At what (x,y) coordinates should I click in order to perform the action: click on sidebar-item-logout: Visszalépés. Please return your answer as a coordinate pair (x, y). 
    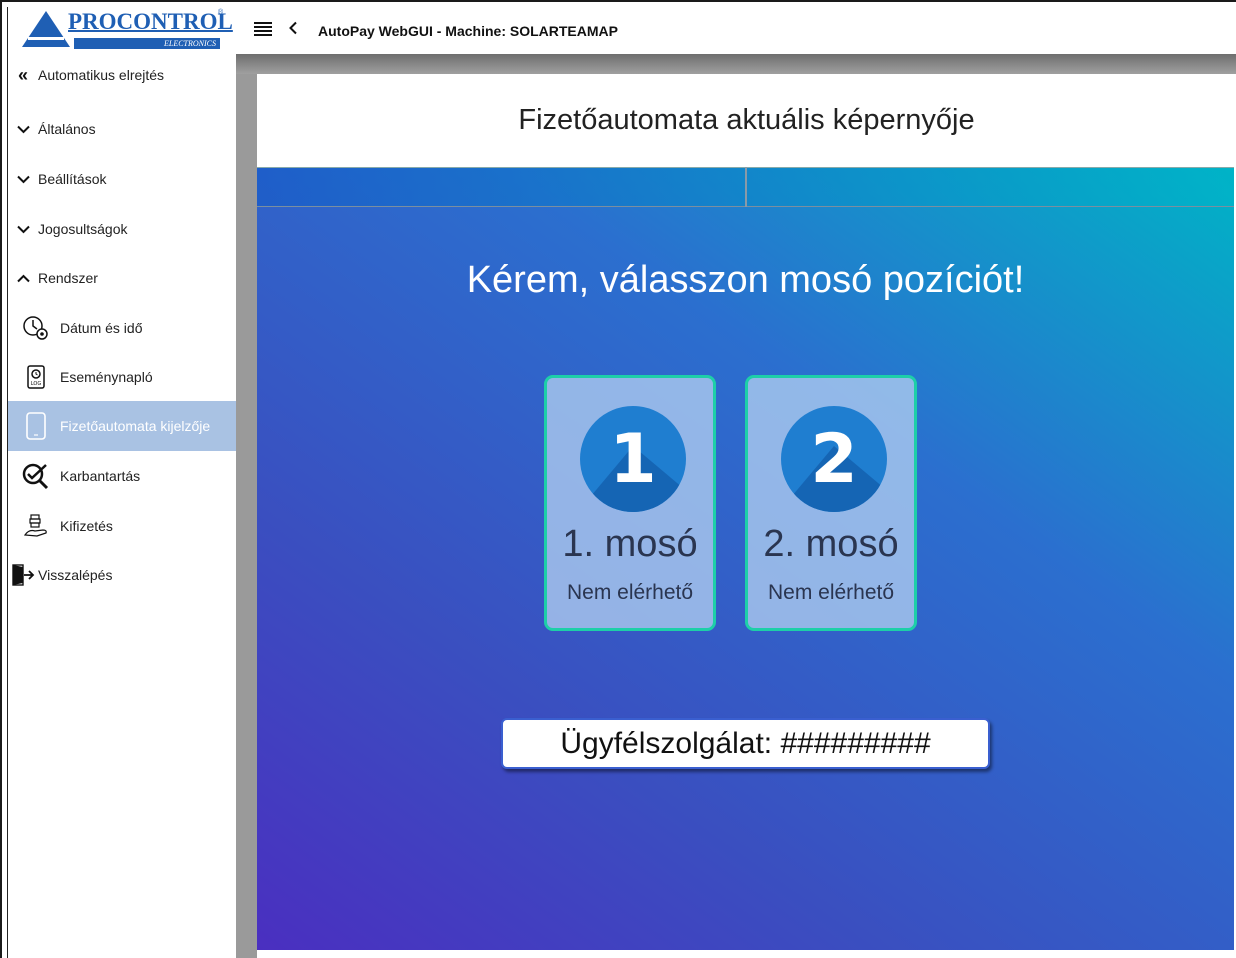
    Looking at the image, I should click on (122, 575).